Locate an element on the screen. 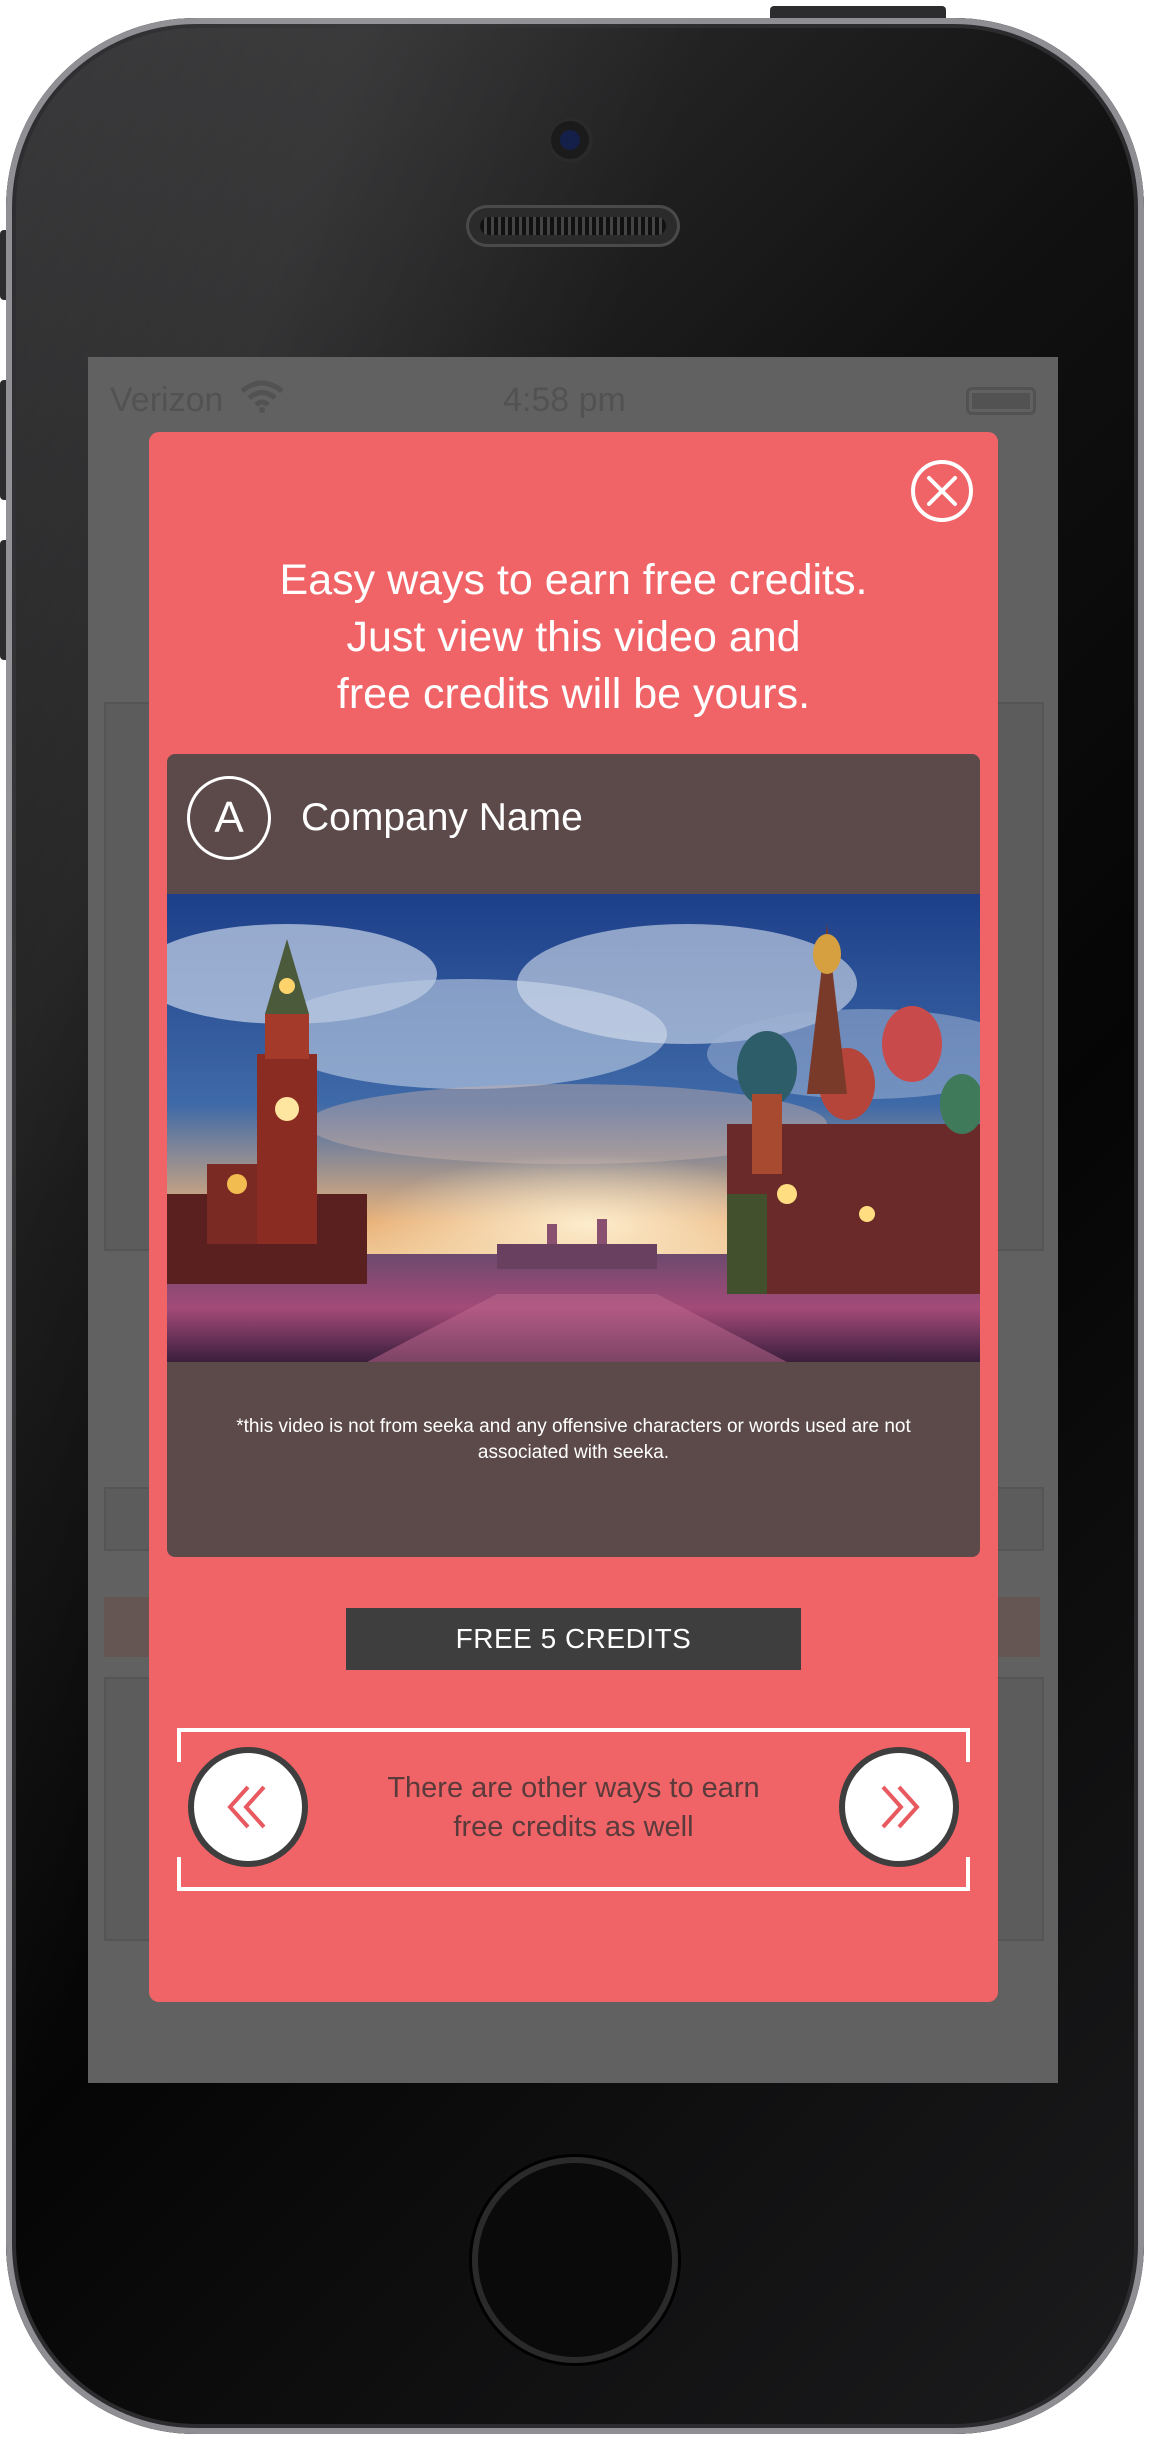 The height and width of the screenshot is (2444, 1150). close-icon is located at coordinates (942, 491).